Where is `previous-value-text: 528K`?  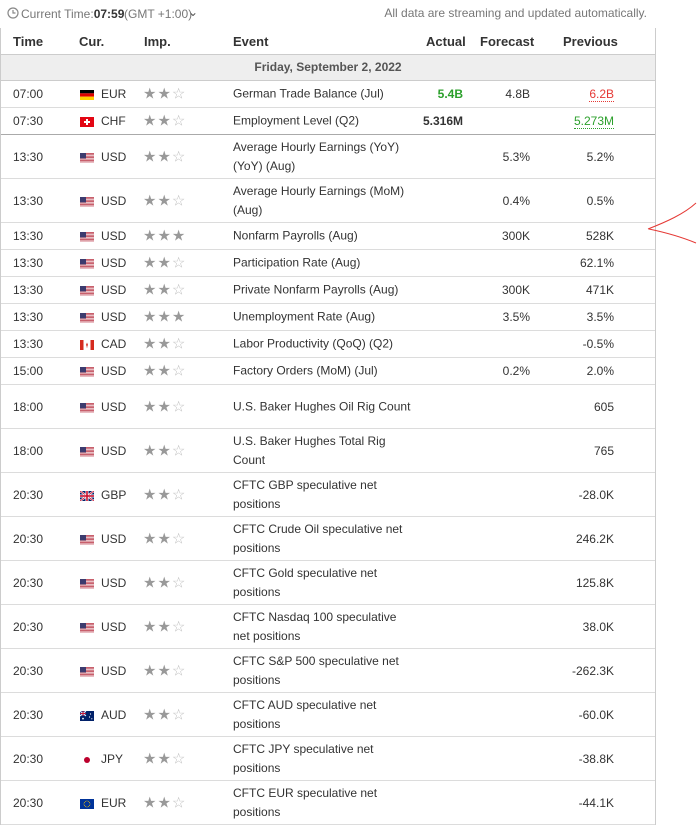
previous-value-text: 528K is located at coordinates (599, 236).